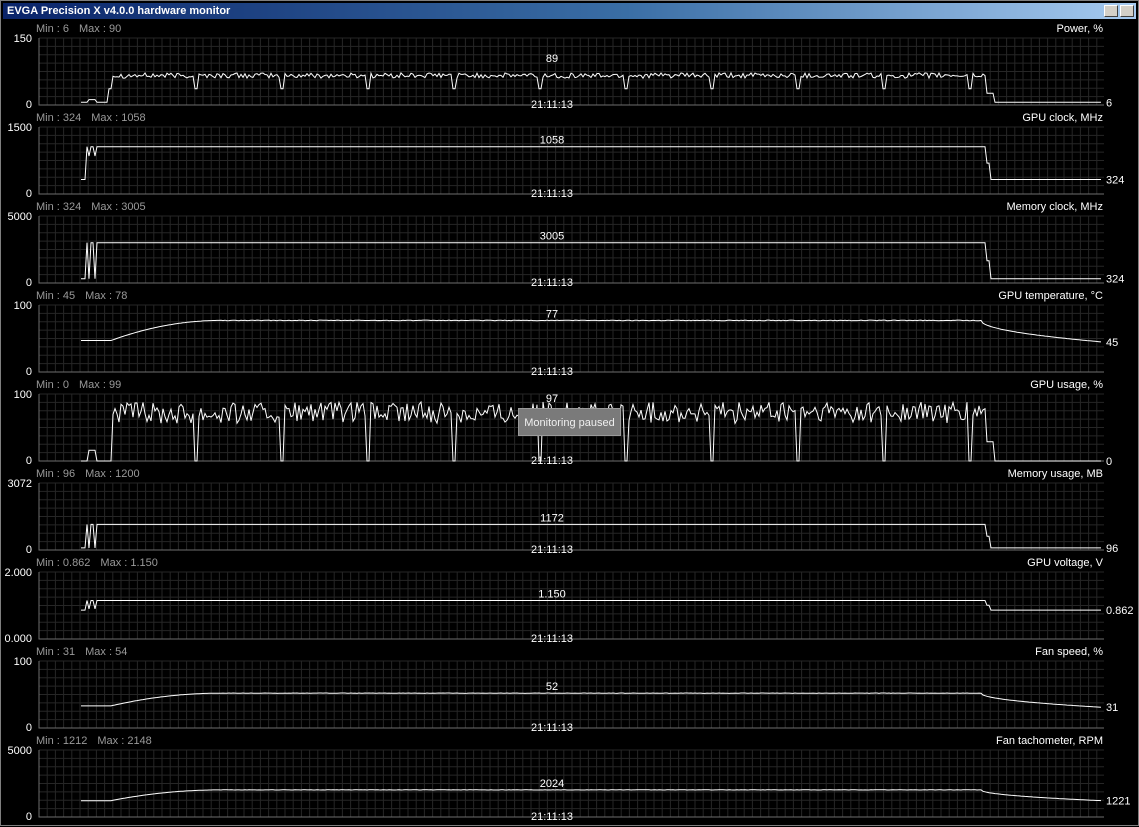 The image size is (1139, 827). I want to click on grid-gpu-temperature, so click(571, 338).